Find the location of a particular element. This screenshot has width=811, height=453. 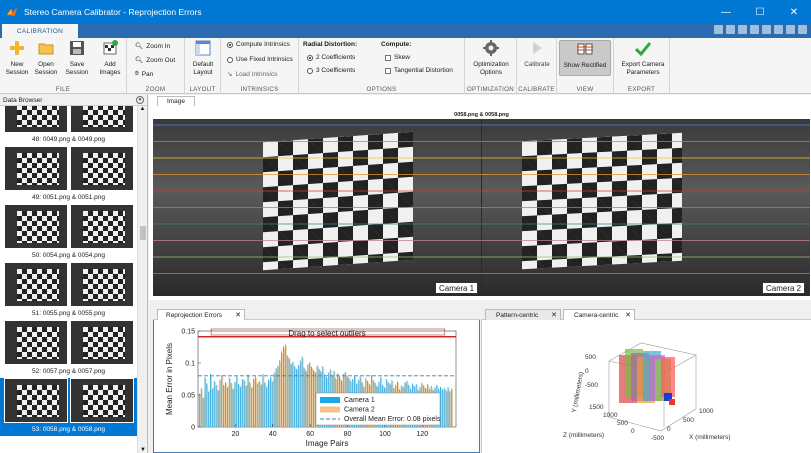

optimization-options-button: Optimization Options is located at coordinates (491, 58).